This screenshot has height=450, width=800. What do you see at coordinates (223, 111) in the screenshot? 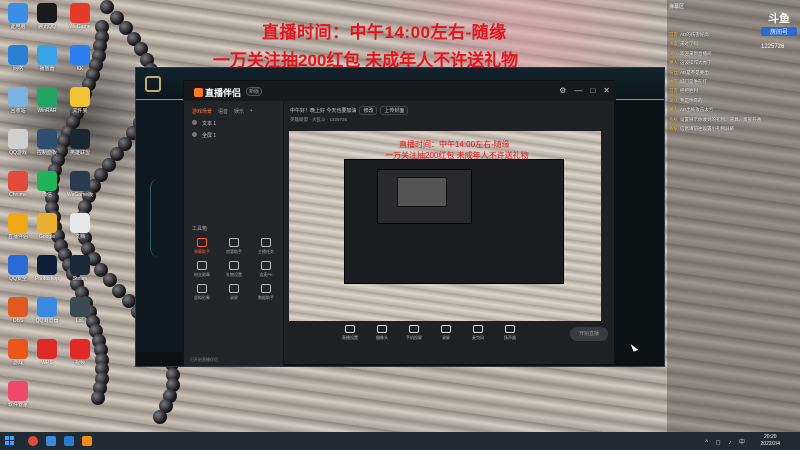
I see `tab-voice: 语音` at bounding box center [223, 111].